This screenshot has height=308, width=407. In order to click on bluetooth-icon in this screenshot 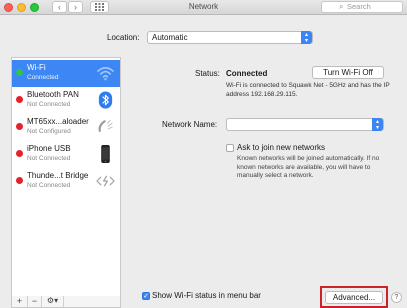, I will do `click(105, 100)`.